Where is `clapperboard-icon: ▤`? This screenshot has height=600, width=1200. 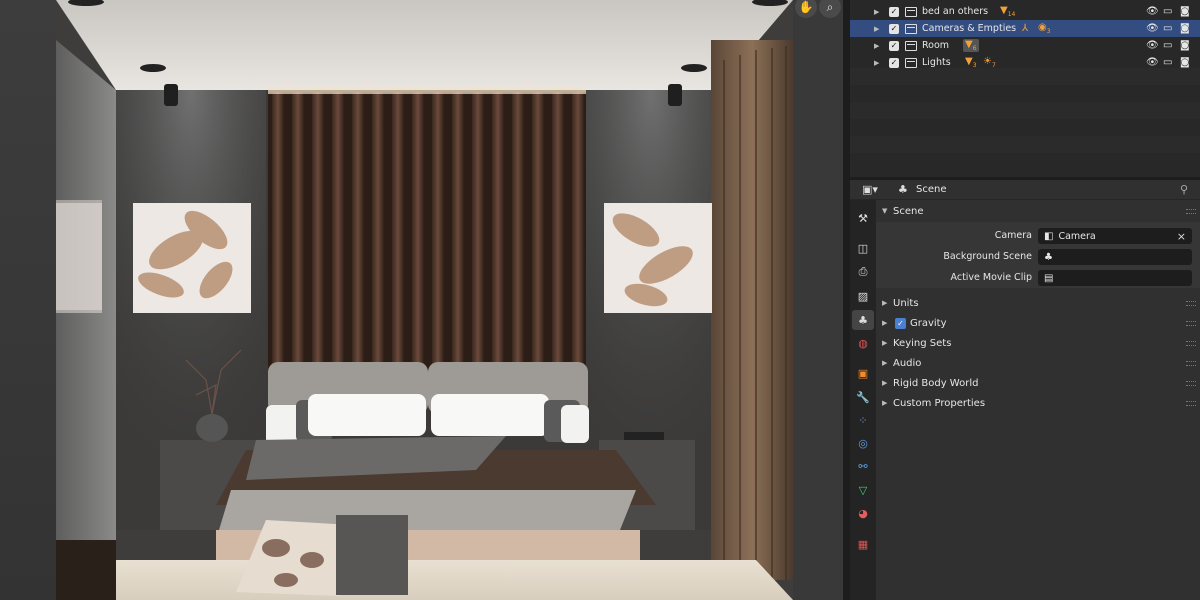
clapperboard-icon: ▤ is located at coordinates (1049, 278).